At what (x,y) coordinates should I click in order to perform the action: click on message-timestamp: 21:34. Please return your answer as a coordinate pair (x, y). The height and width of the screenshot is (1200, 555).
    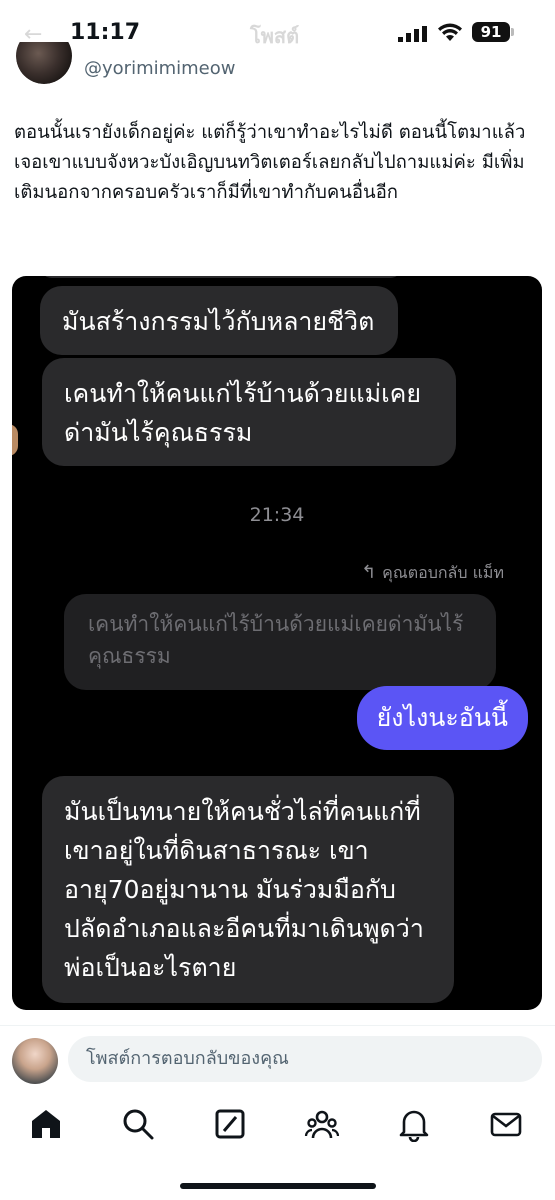
    Looking at the image, I should click on (277, 515).